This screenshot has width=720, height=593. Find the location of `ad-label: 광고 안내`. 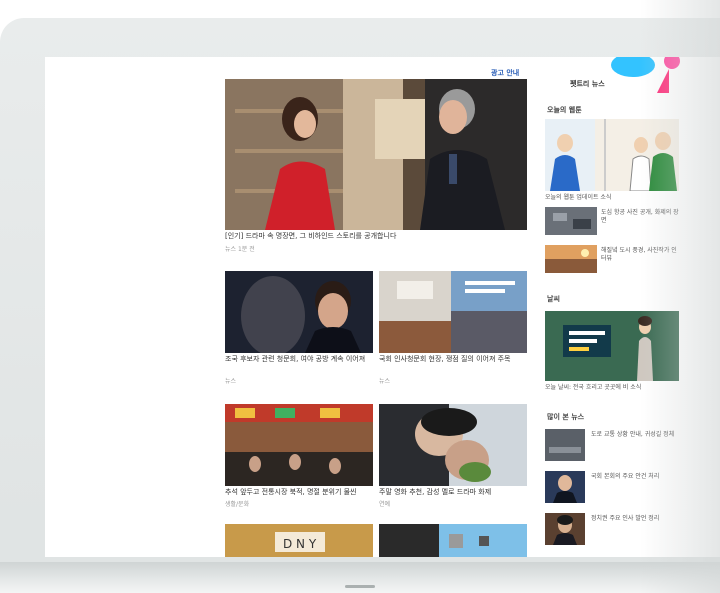

ad-label: 광고 안내 is located at coordinates (505, 73).